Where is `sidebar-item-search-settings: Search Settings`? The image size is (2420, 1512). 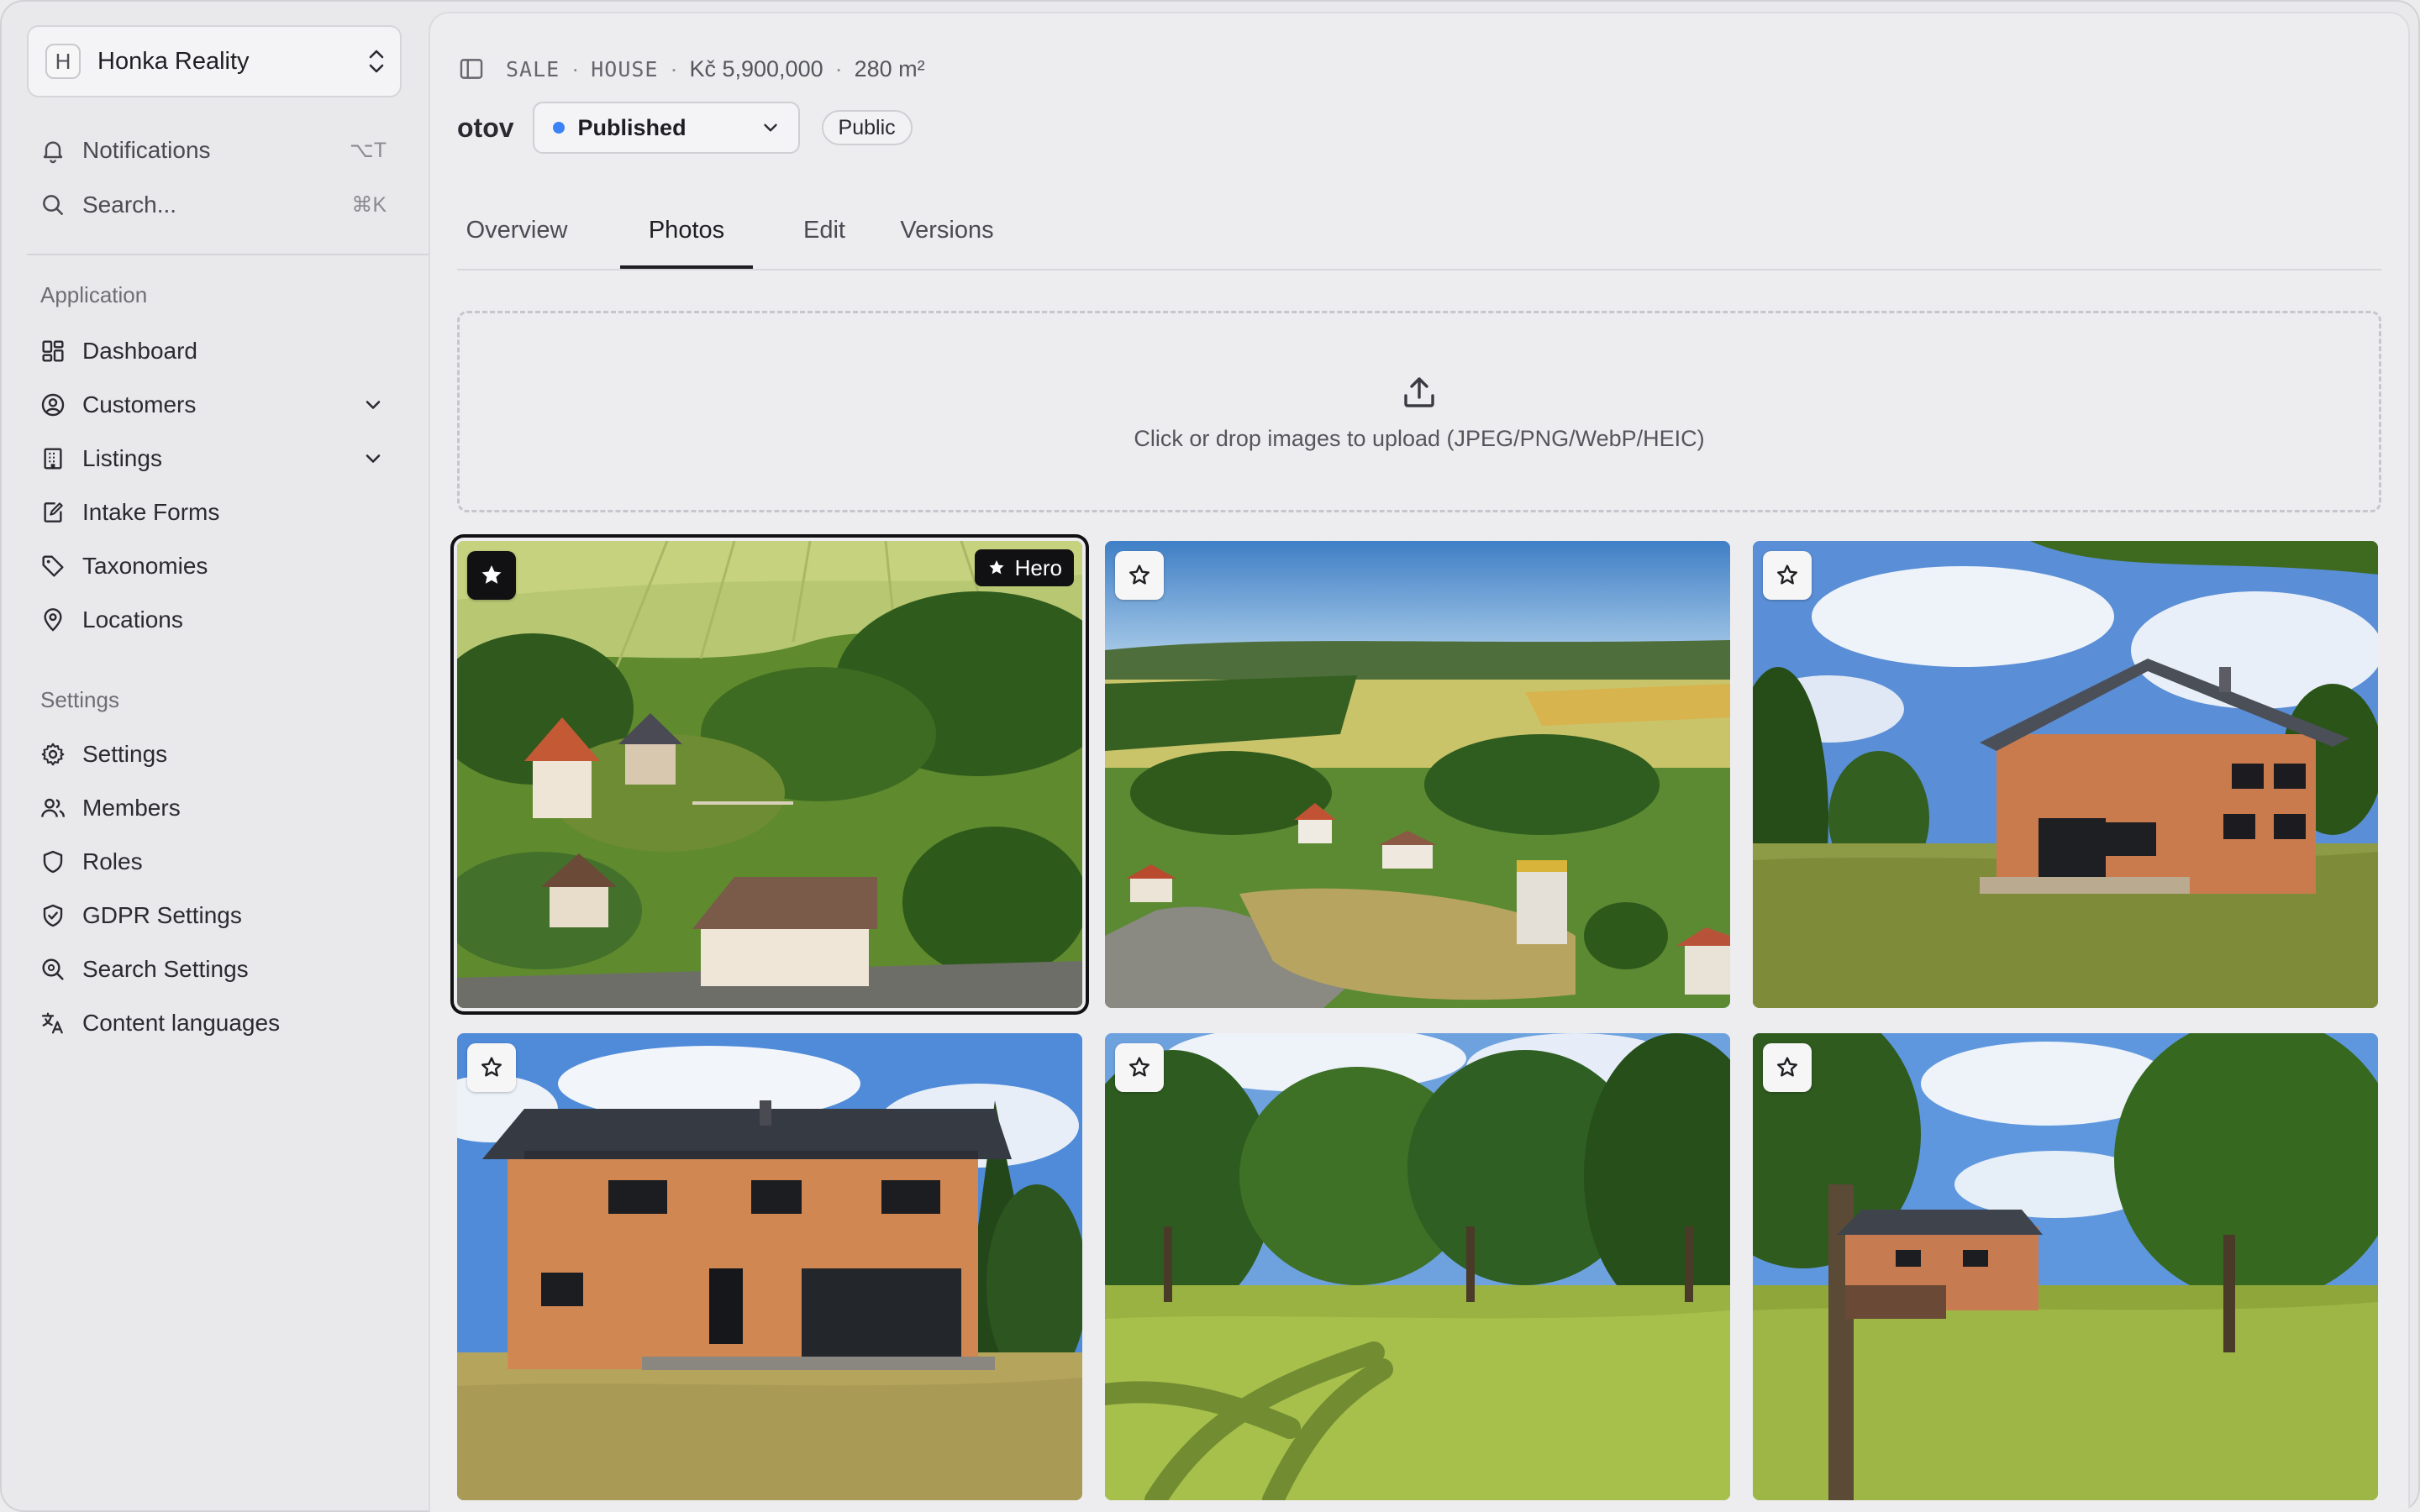
sidebar-item-search-settings: Search Settings is located at coordinates (214, 969).